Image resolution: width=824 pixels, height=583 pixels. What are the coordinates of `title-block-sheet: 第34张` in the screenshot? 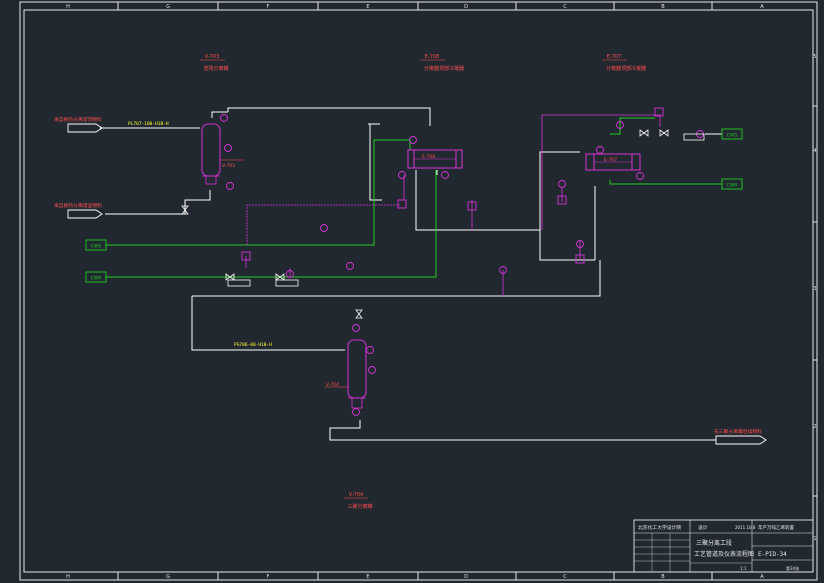 It's located at (792, 568).